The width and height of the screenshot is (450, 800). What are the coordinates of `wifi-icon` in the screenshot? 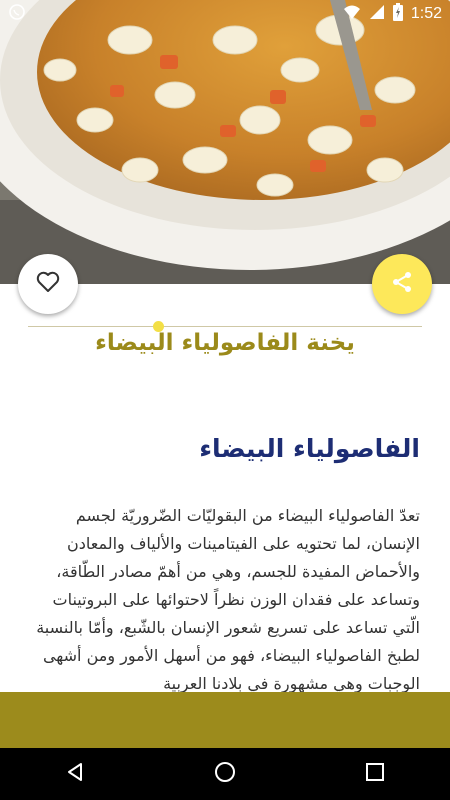 It's located at (352, 14).